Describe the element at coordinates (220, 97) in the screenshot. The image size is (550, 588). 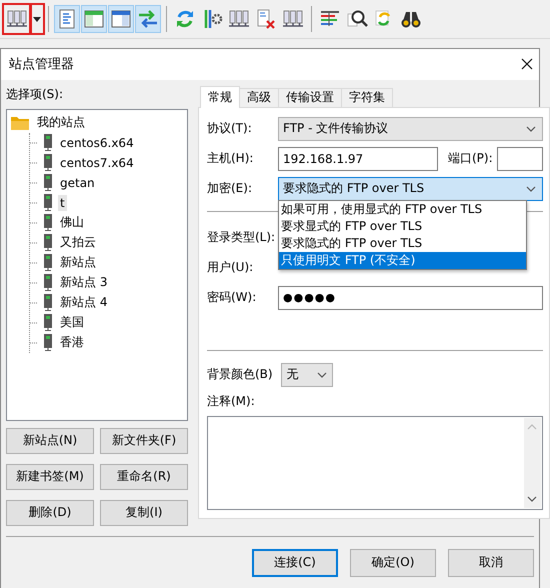
I see `settings-tab: 常规` at that location.